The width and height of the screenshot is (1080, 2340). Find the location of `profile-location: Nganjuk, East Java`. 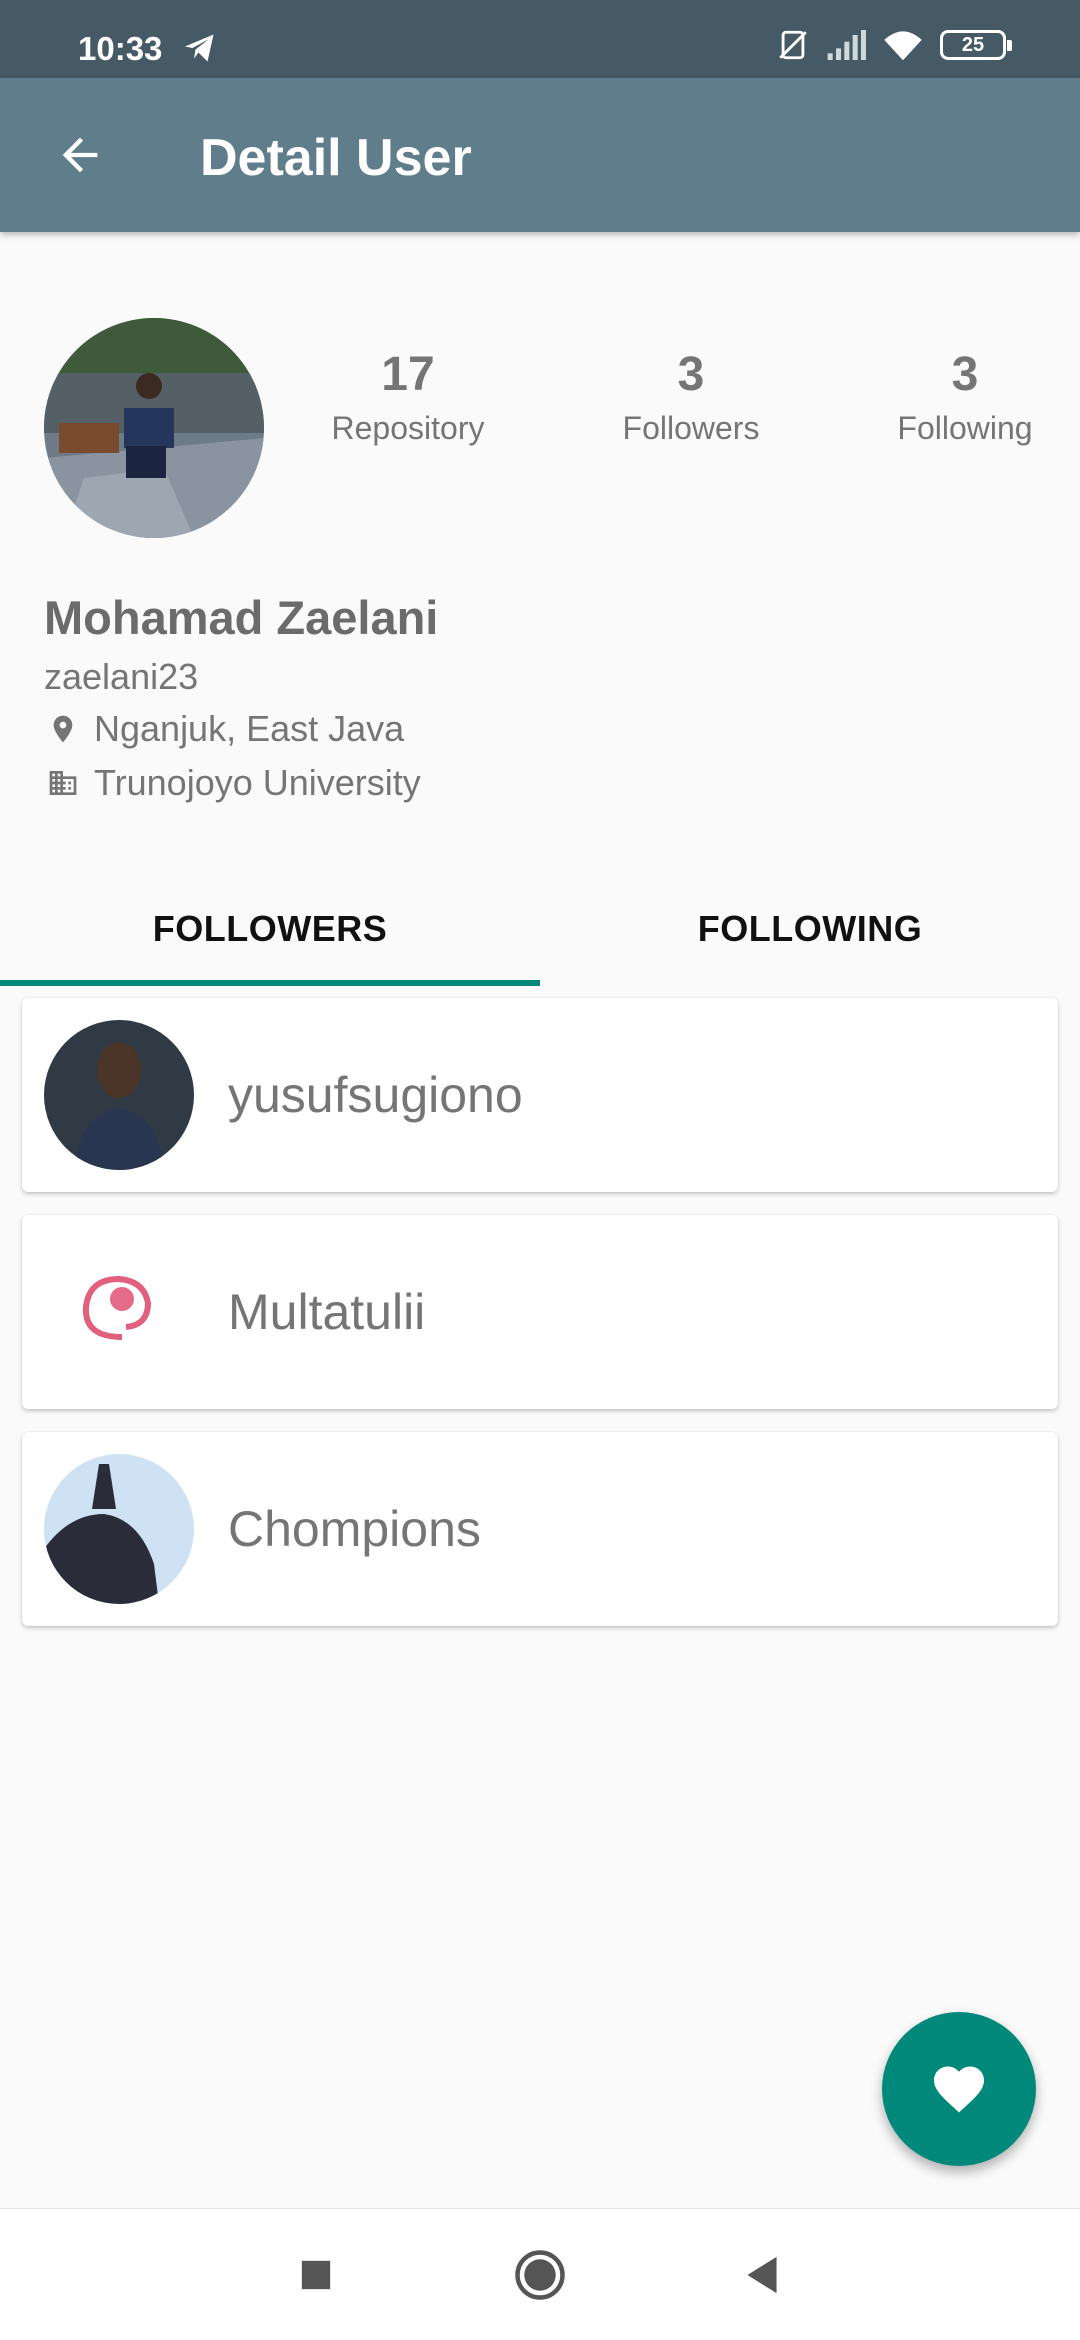

profile-location: Nganjuk, East Java is located at coordinates (224, 729).